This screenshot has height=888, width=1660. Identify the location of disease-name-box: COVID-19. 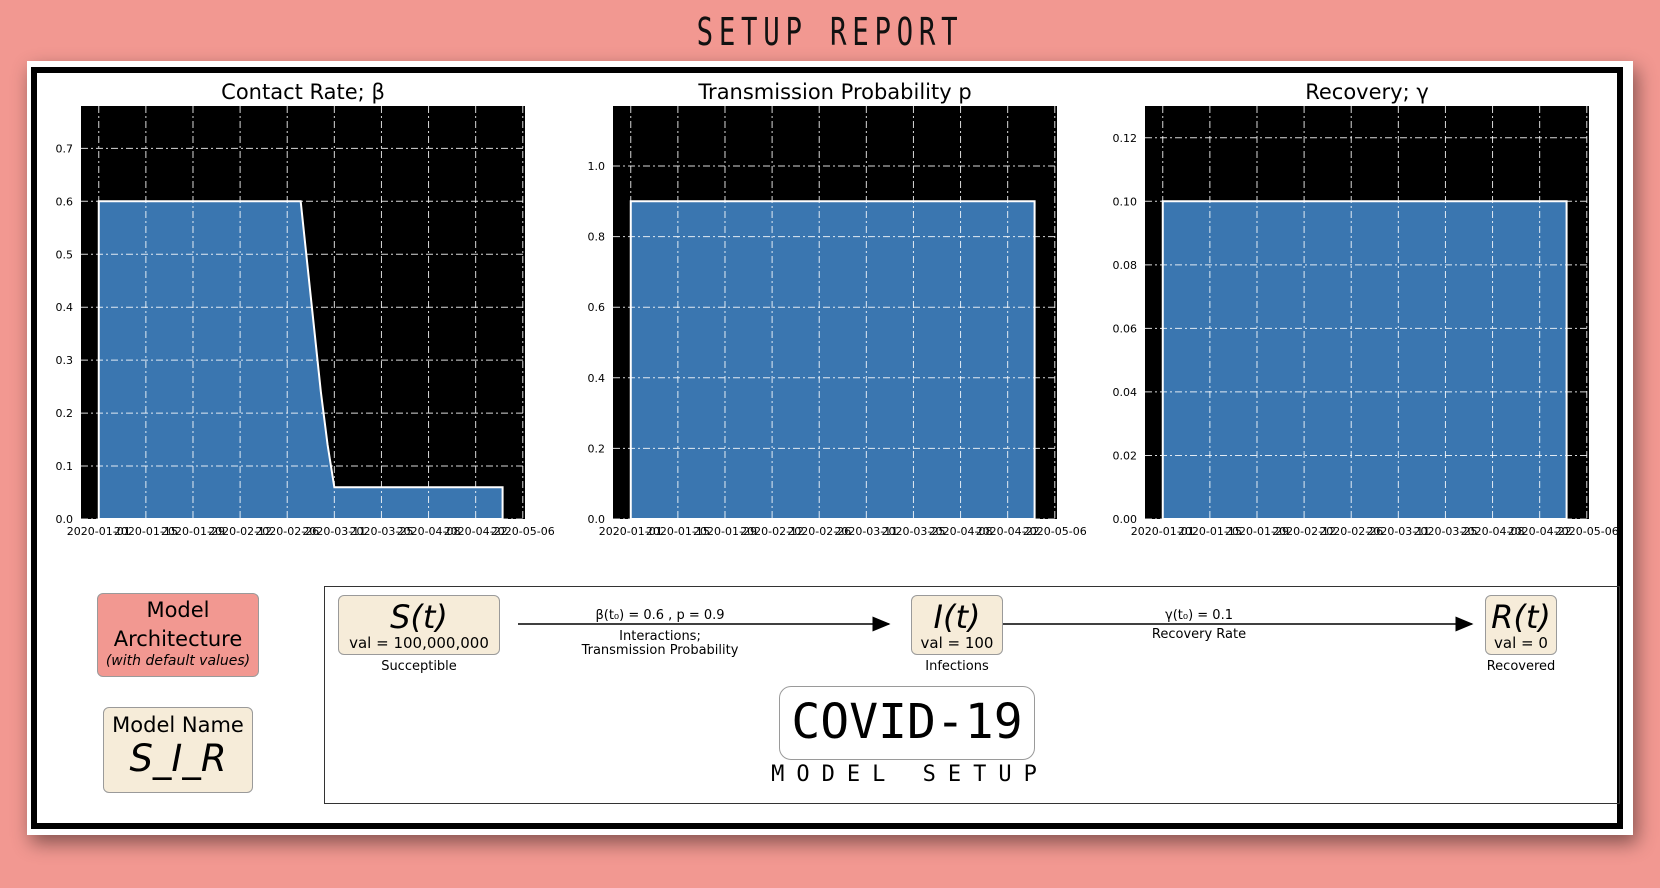
(907, 723).